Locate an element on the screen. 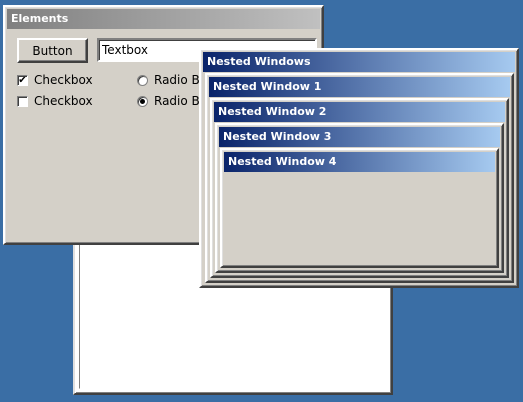 Image resolution: width=523 pixels, height=402 pixels. demo-button: Button is located at coordinates (52, 50).